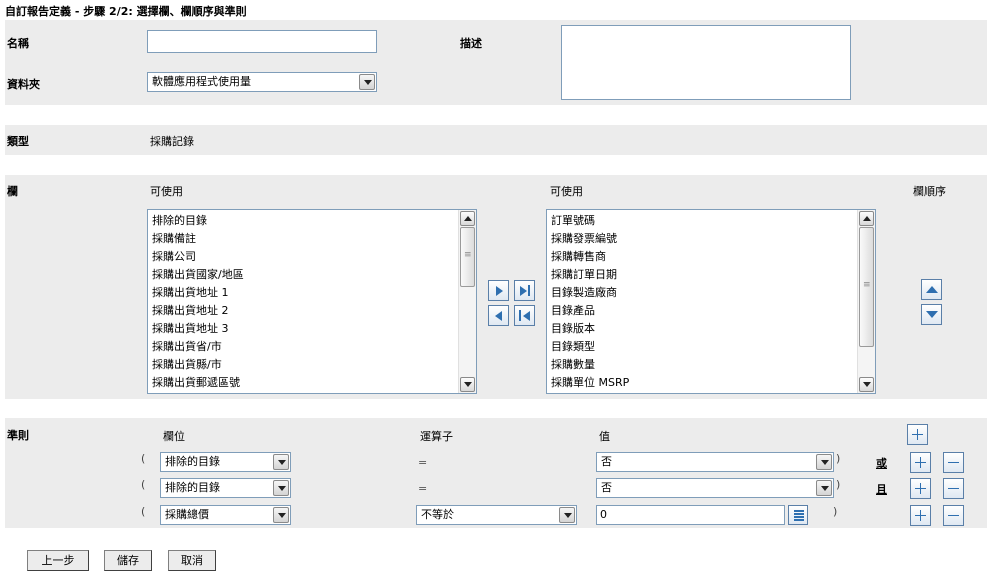 Image resolution: width=987 pixels, height=577 pixels. What do you see at coordinates (467, 301) in the screenshot?
I see `available-list-scrollbar` at bounding box center [467, 301].